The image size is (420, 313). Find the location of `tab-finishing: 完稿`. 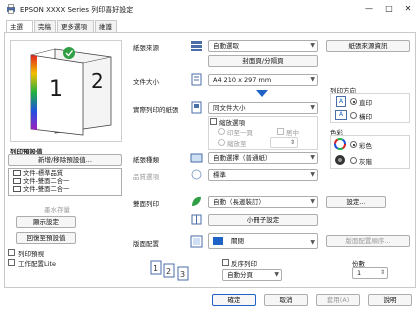

tab-finishing: 完稿 is located at coordinates (45, 26).